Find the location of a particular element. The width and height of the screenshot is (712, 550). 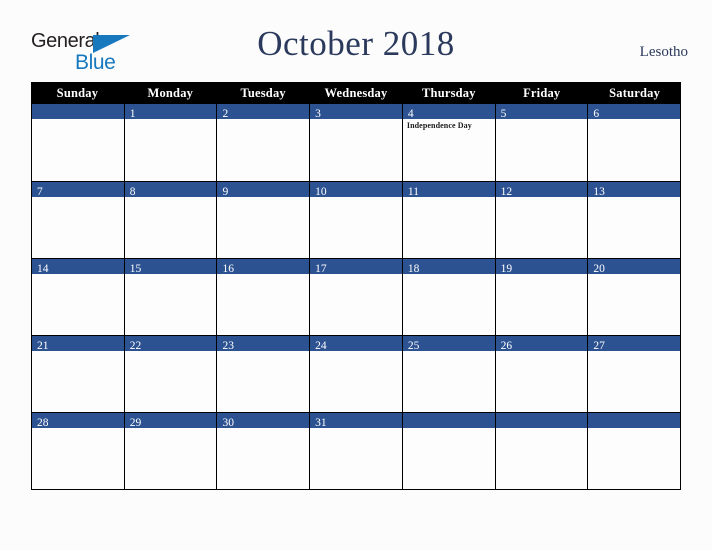

day-number-bar: 2 is located at coordinates (263, 112).